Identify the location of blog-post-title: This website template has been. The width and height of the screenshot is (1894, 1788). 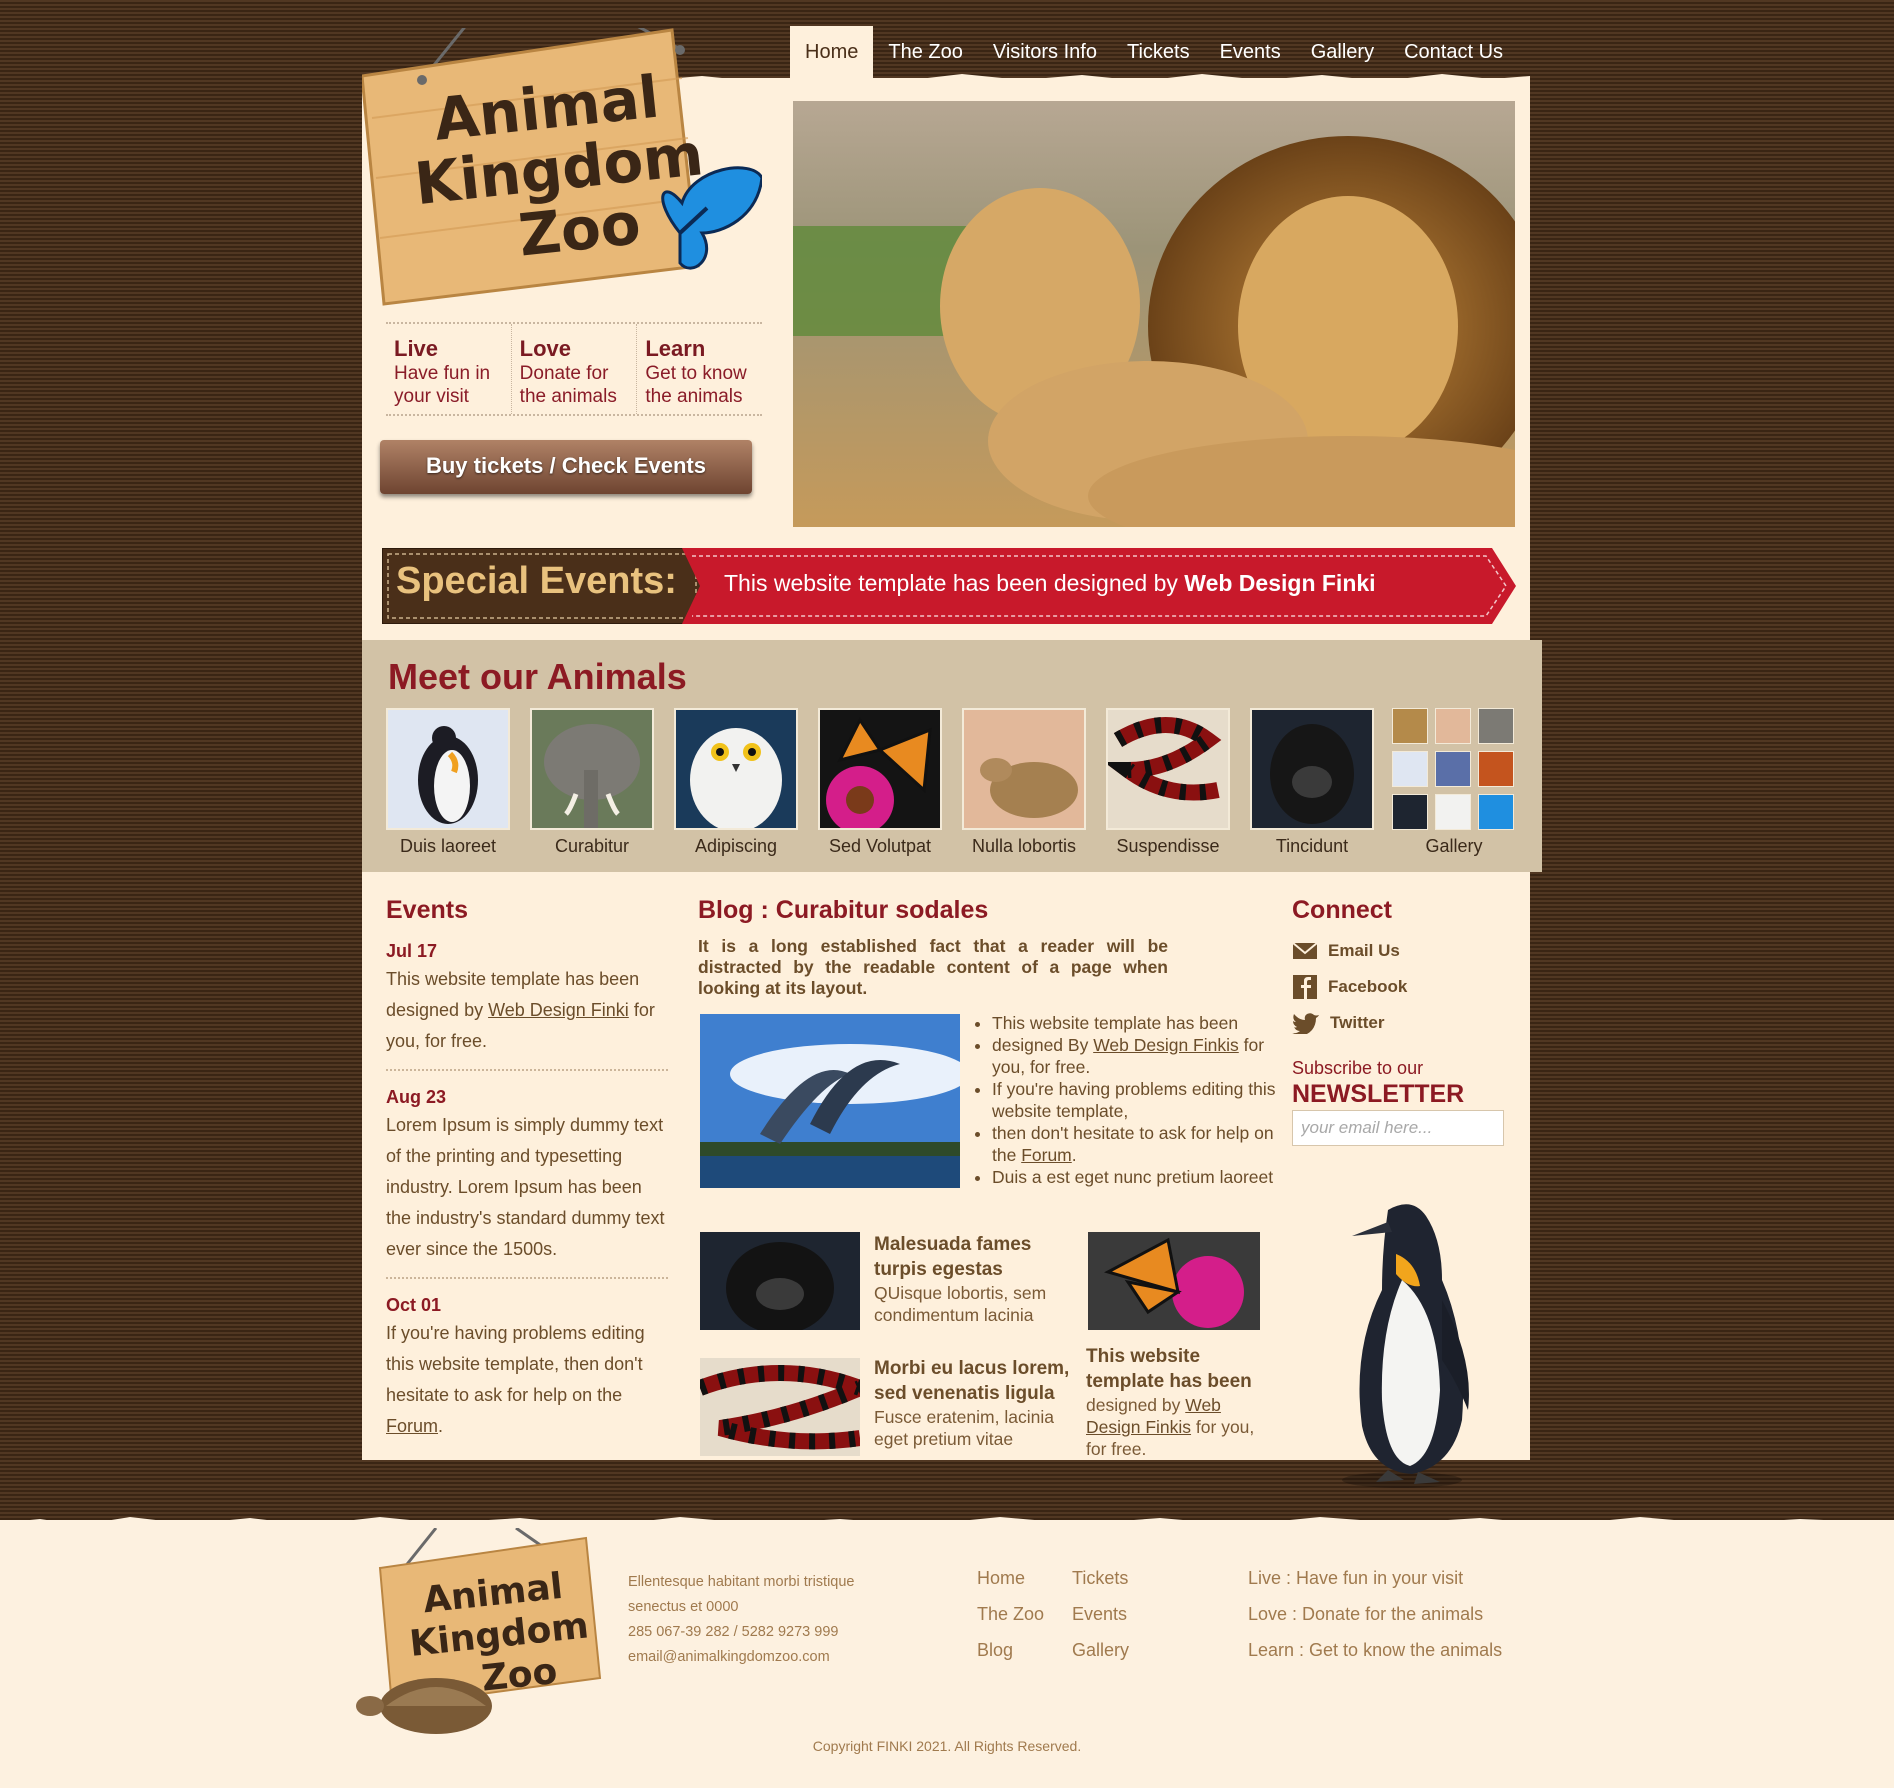
(1175, 1369).